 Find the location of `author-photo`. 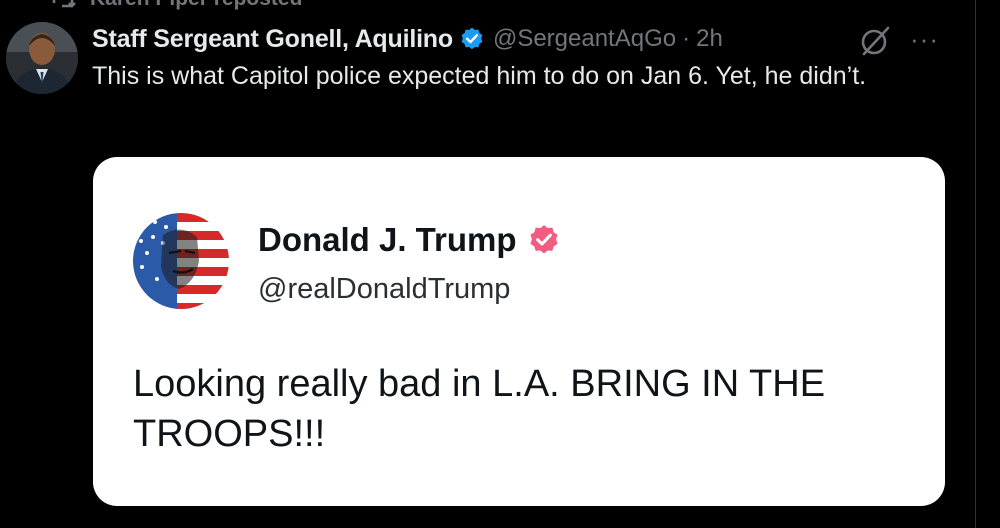

author-photo is located at coordinates (42, 58).